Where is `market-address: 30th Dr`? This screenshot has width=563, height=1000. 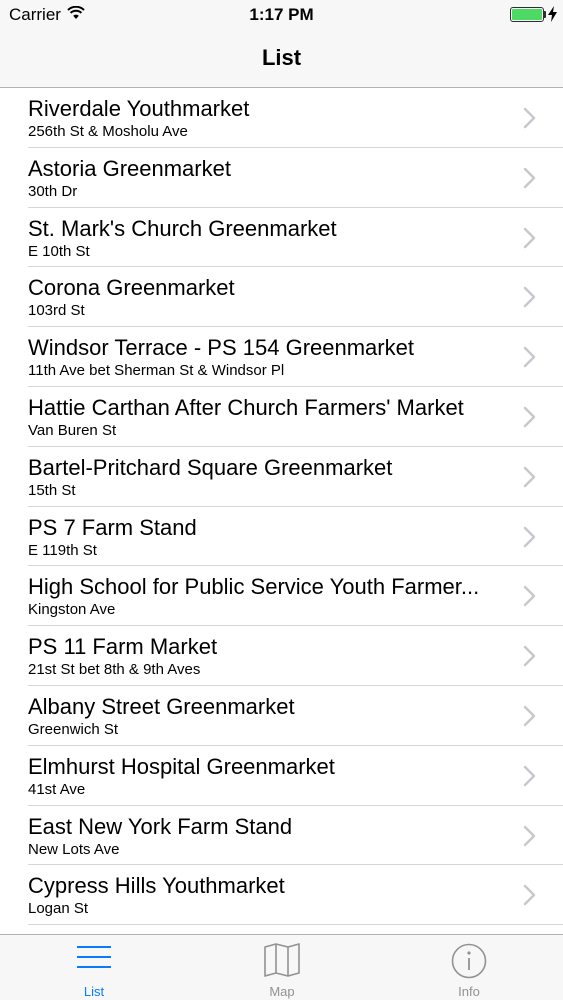 market-address: 30th Dr is located at coordinates (53, 191).